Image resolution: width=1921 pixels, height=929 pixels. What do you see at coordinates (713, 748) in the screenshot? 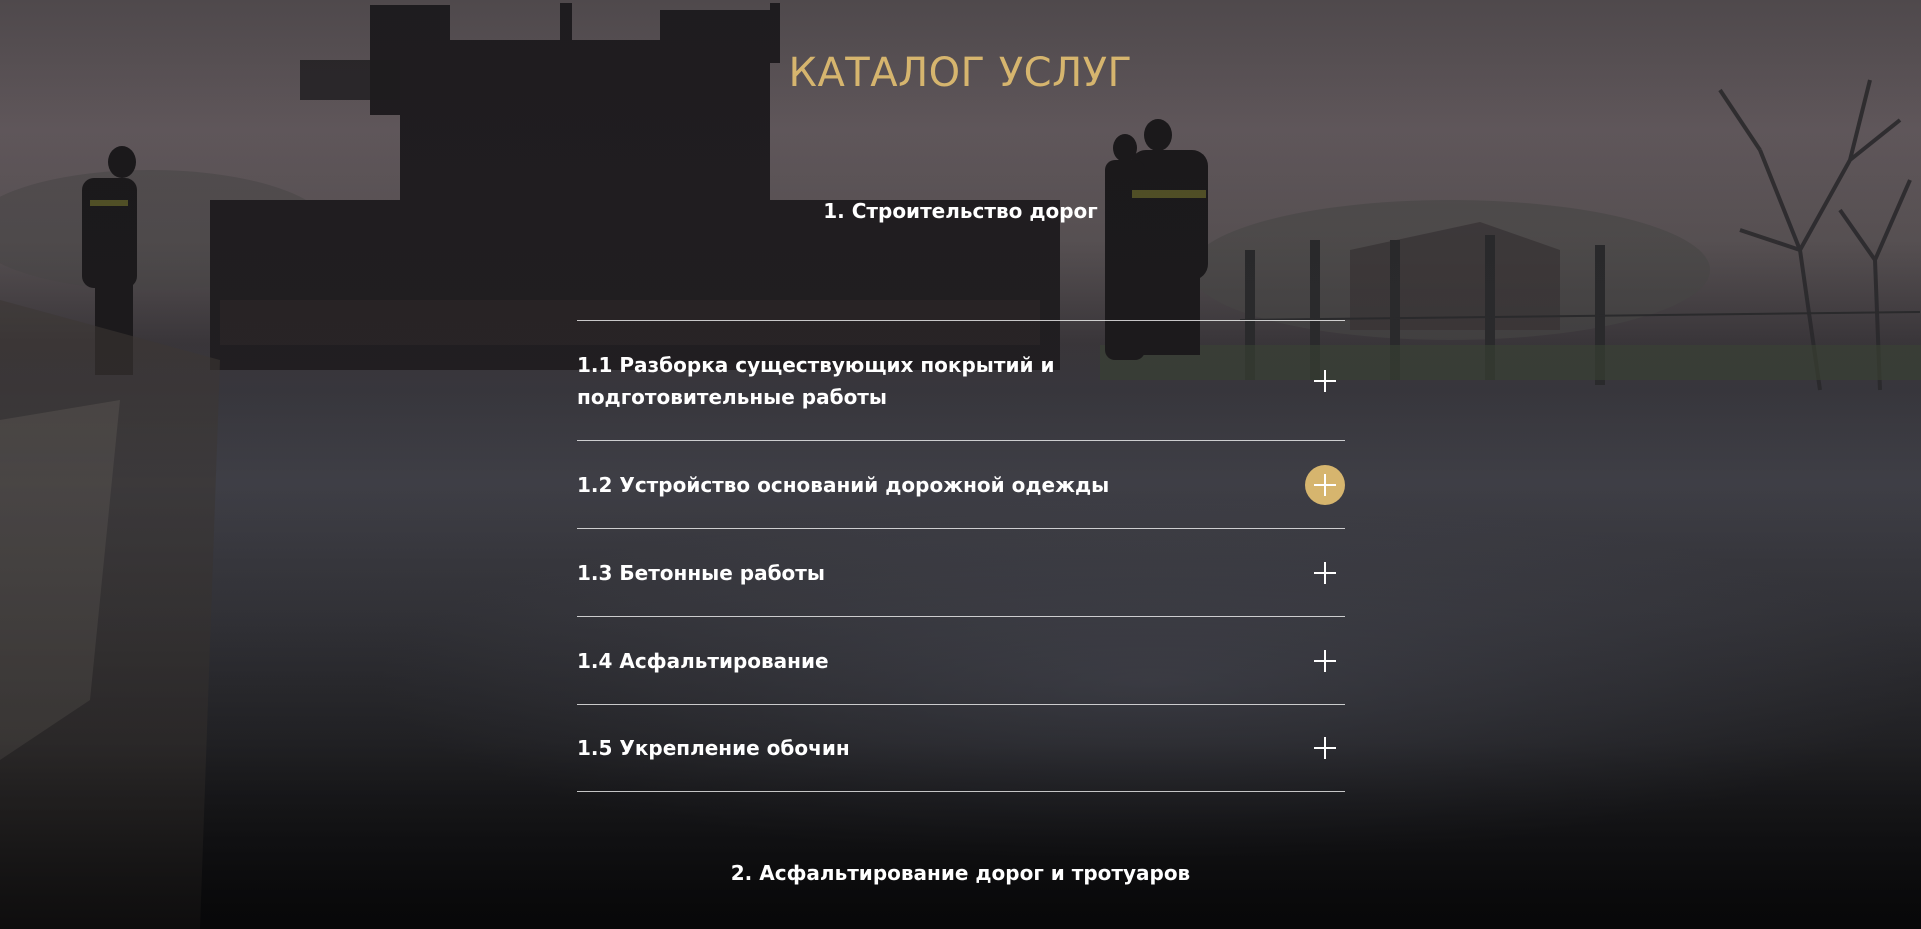
I see `accordion-item-label: 1.5 Укрепление обочин` at bounding box center [713, 748].